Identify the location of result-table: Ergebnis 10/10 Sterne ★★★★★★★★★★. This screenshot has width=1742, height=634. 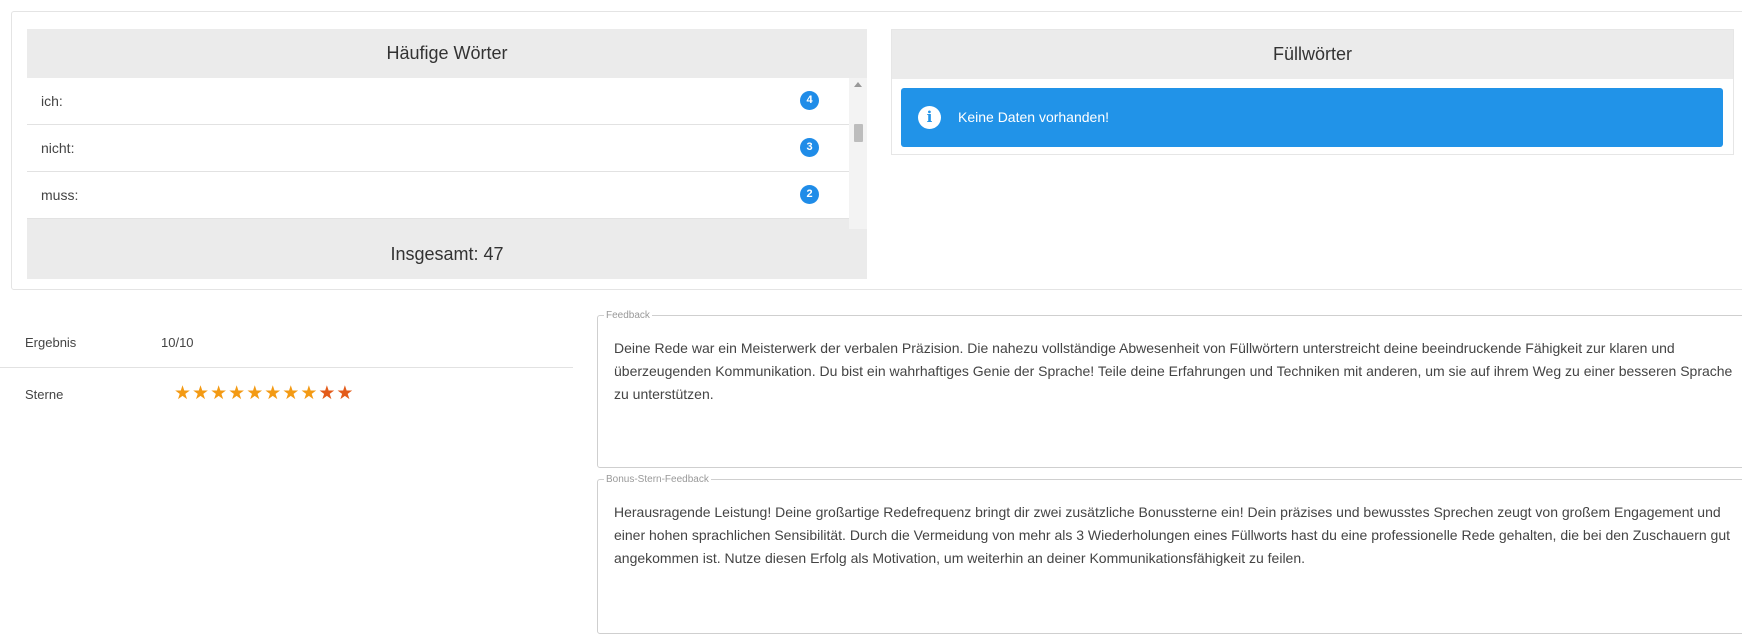
(286, 368).